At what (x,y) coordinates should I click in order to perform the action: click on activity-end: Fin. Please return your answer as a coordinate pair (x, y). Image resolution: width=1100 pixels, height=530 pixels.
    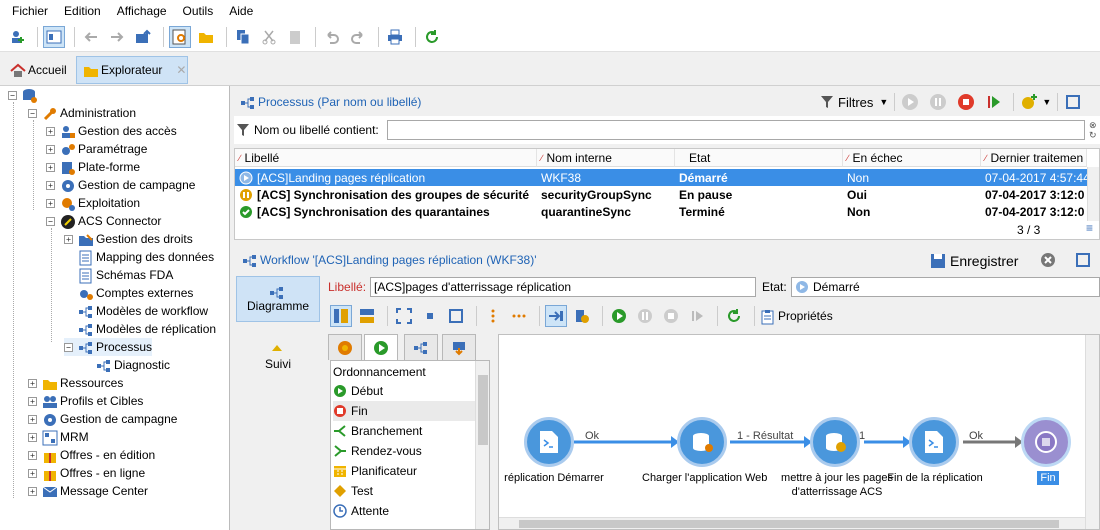
    Looking at the image, I should click on (405, 411).